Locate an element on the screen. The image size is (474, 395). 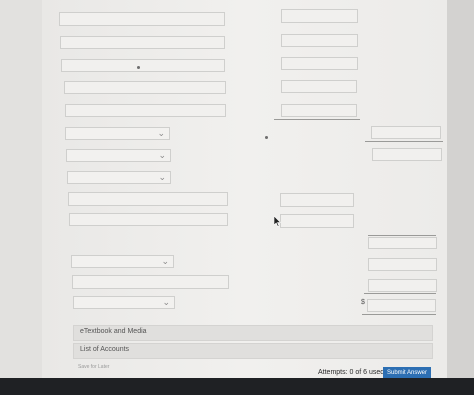
etextbook-label: eTextbook and Media is located at coordinates (113, 331).